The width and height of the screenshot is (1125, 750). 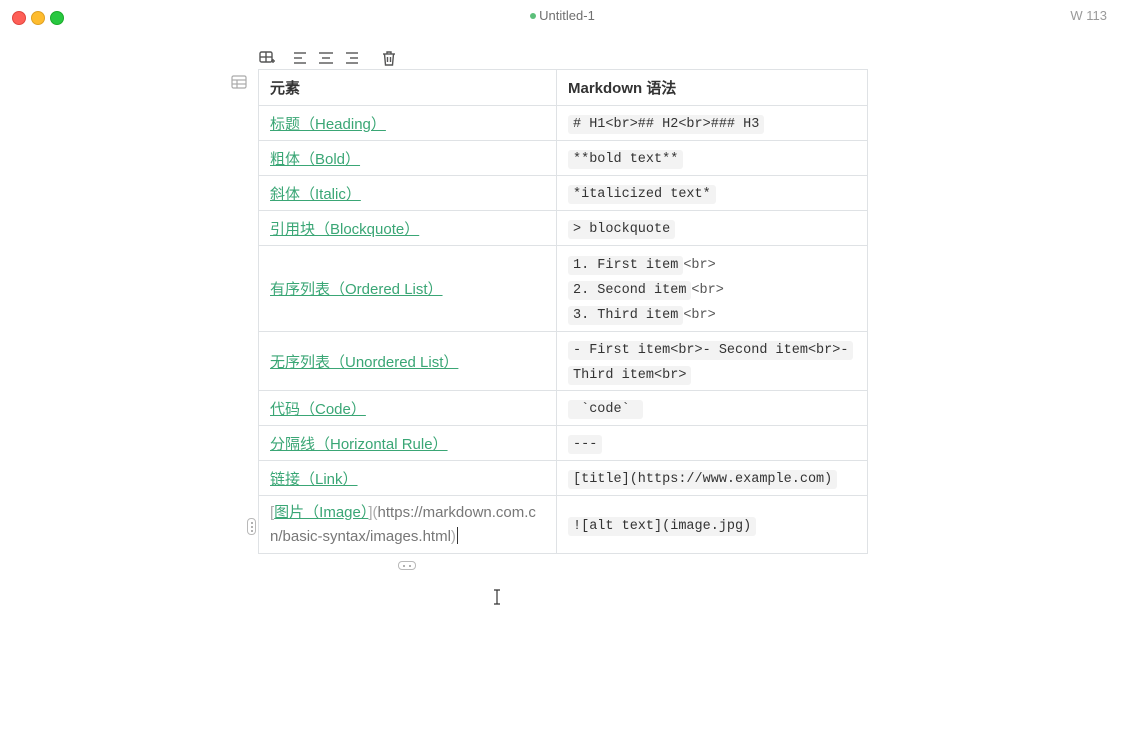 What do you see at coordinates (703, 479) in the screenshot?
I see `syntax-code: [title](https://www.example.com)` at bounding box center [703, 479].